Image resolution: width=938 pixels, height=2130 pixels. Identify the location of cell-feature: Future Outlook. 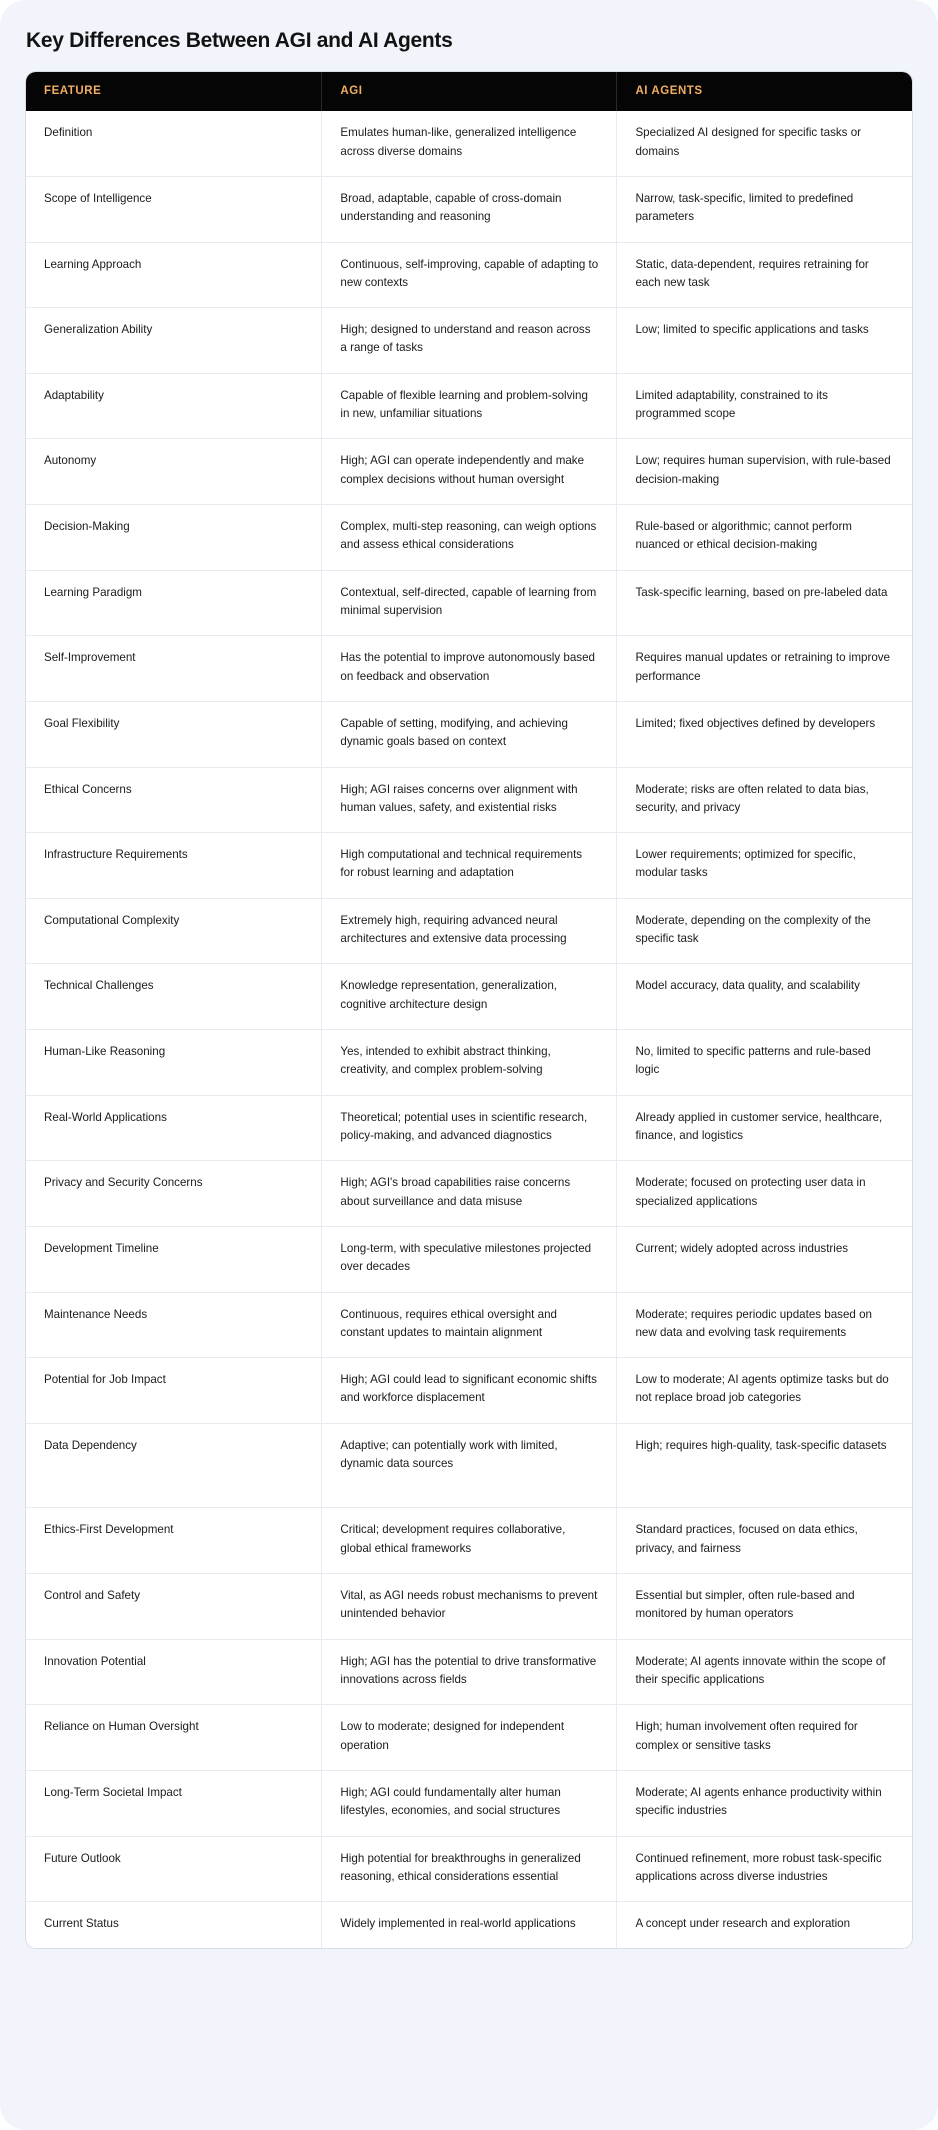
(174, 1869).